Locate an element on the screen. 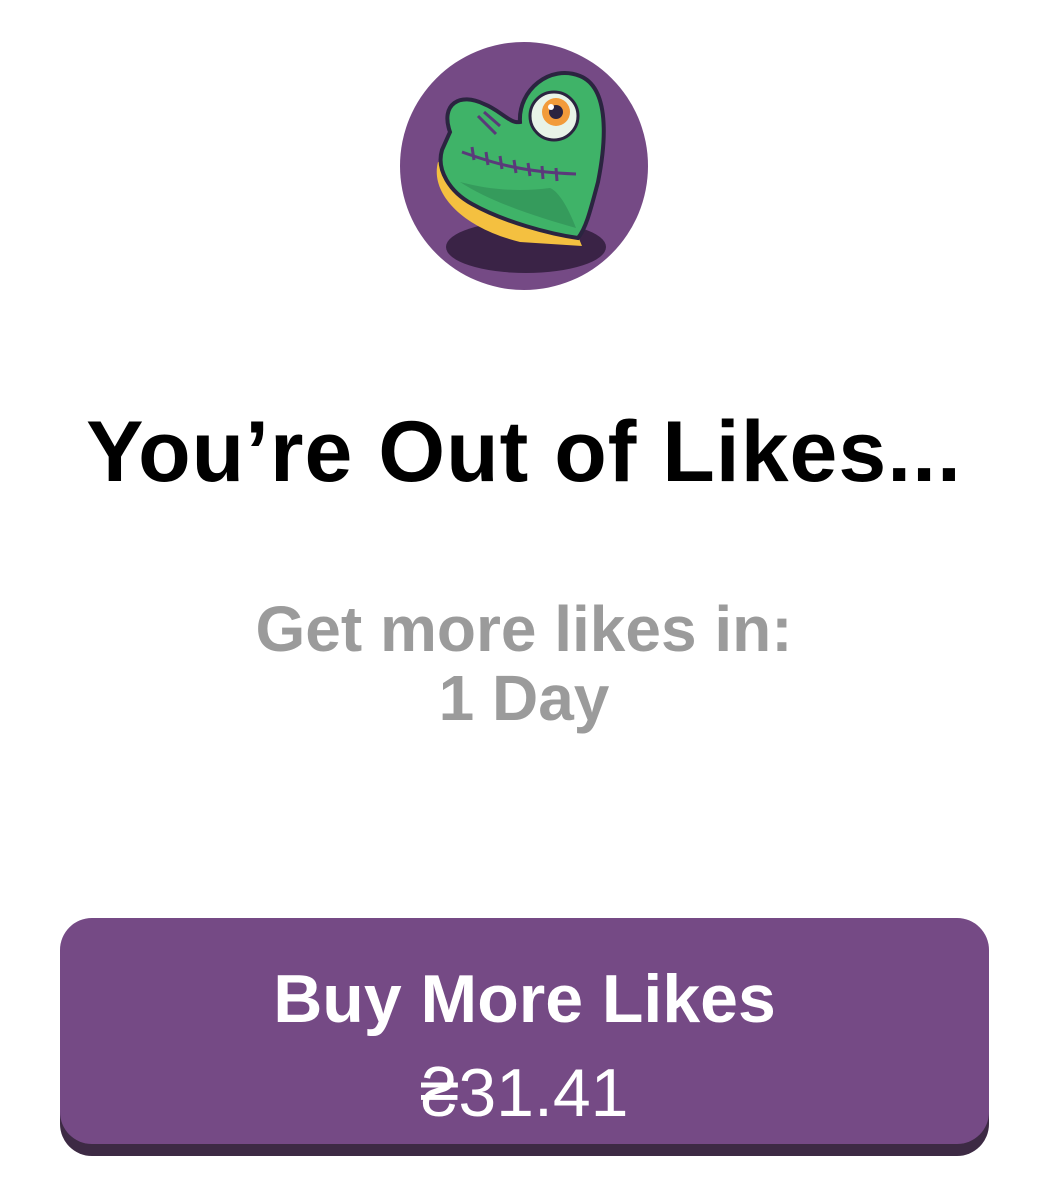  zombie-heart-icon is located at coordinates (524, 166).